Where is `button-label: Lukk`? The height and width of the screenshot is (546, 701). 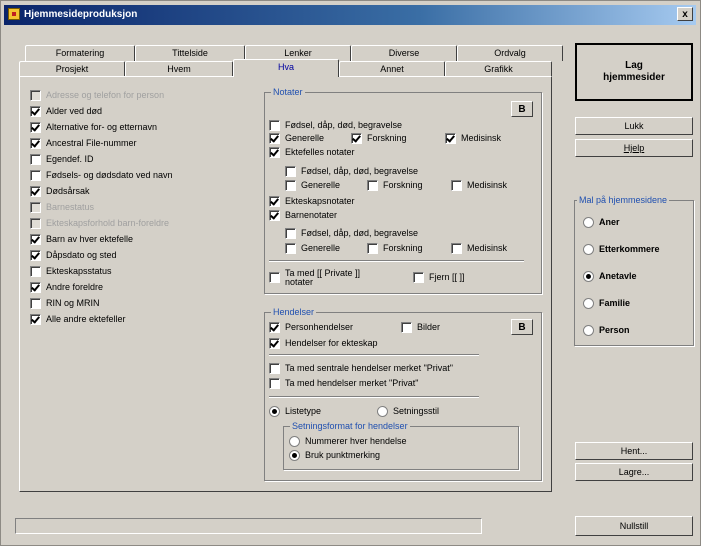 button-label: Lukk is located at coordinates (634, 126).